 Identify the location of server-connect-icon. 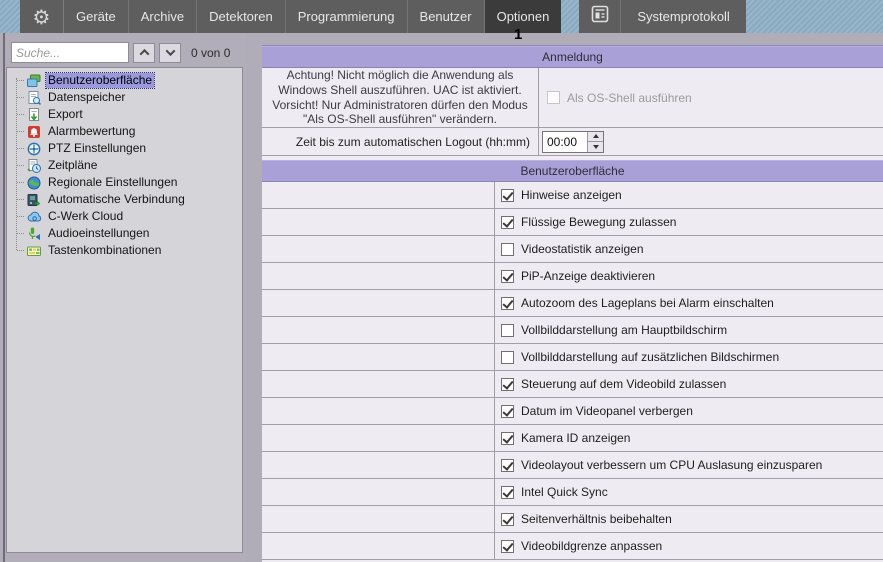
(34, 200).